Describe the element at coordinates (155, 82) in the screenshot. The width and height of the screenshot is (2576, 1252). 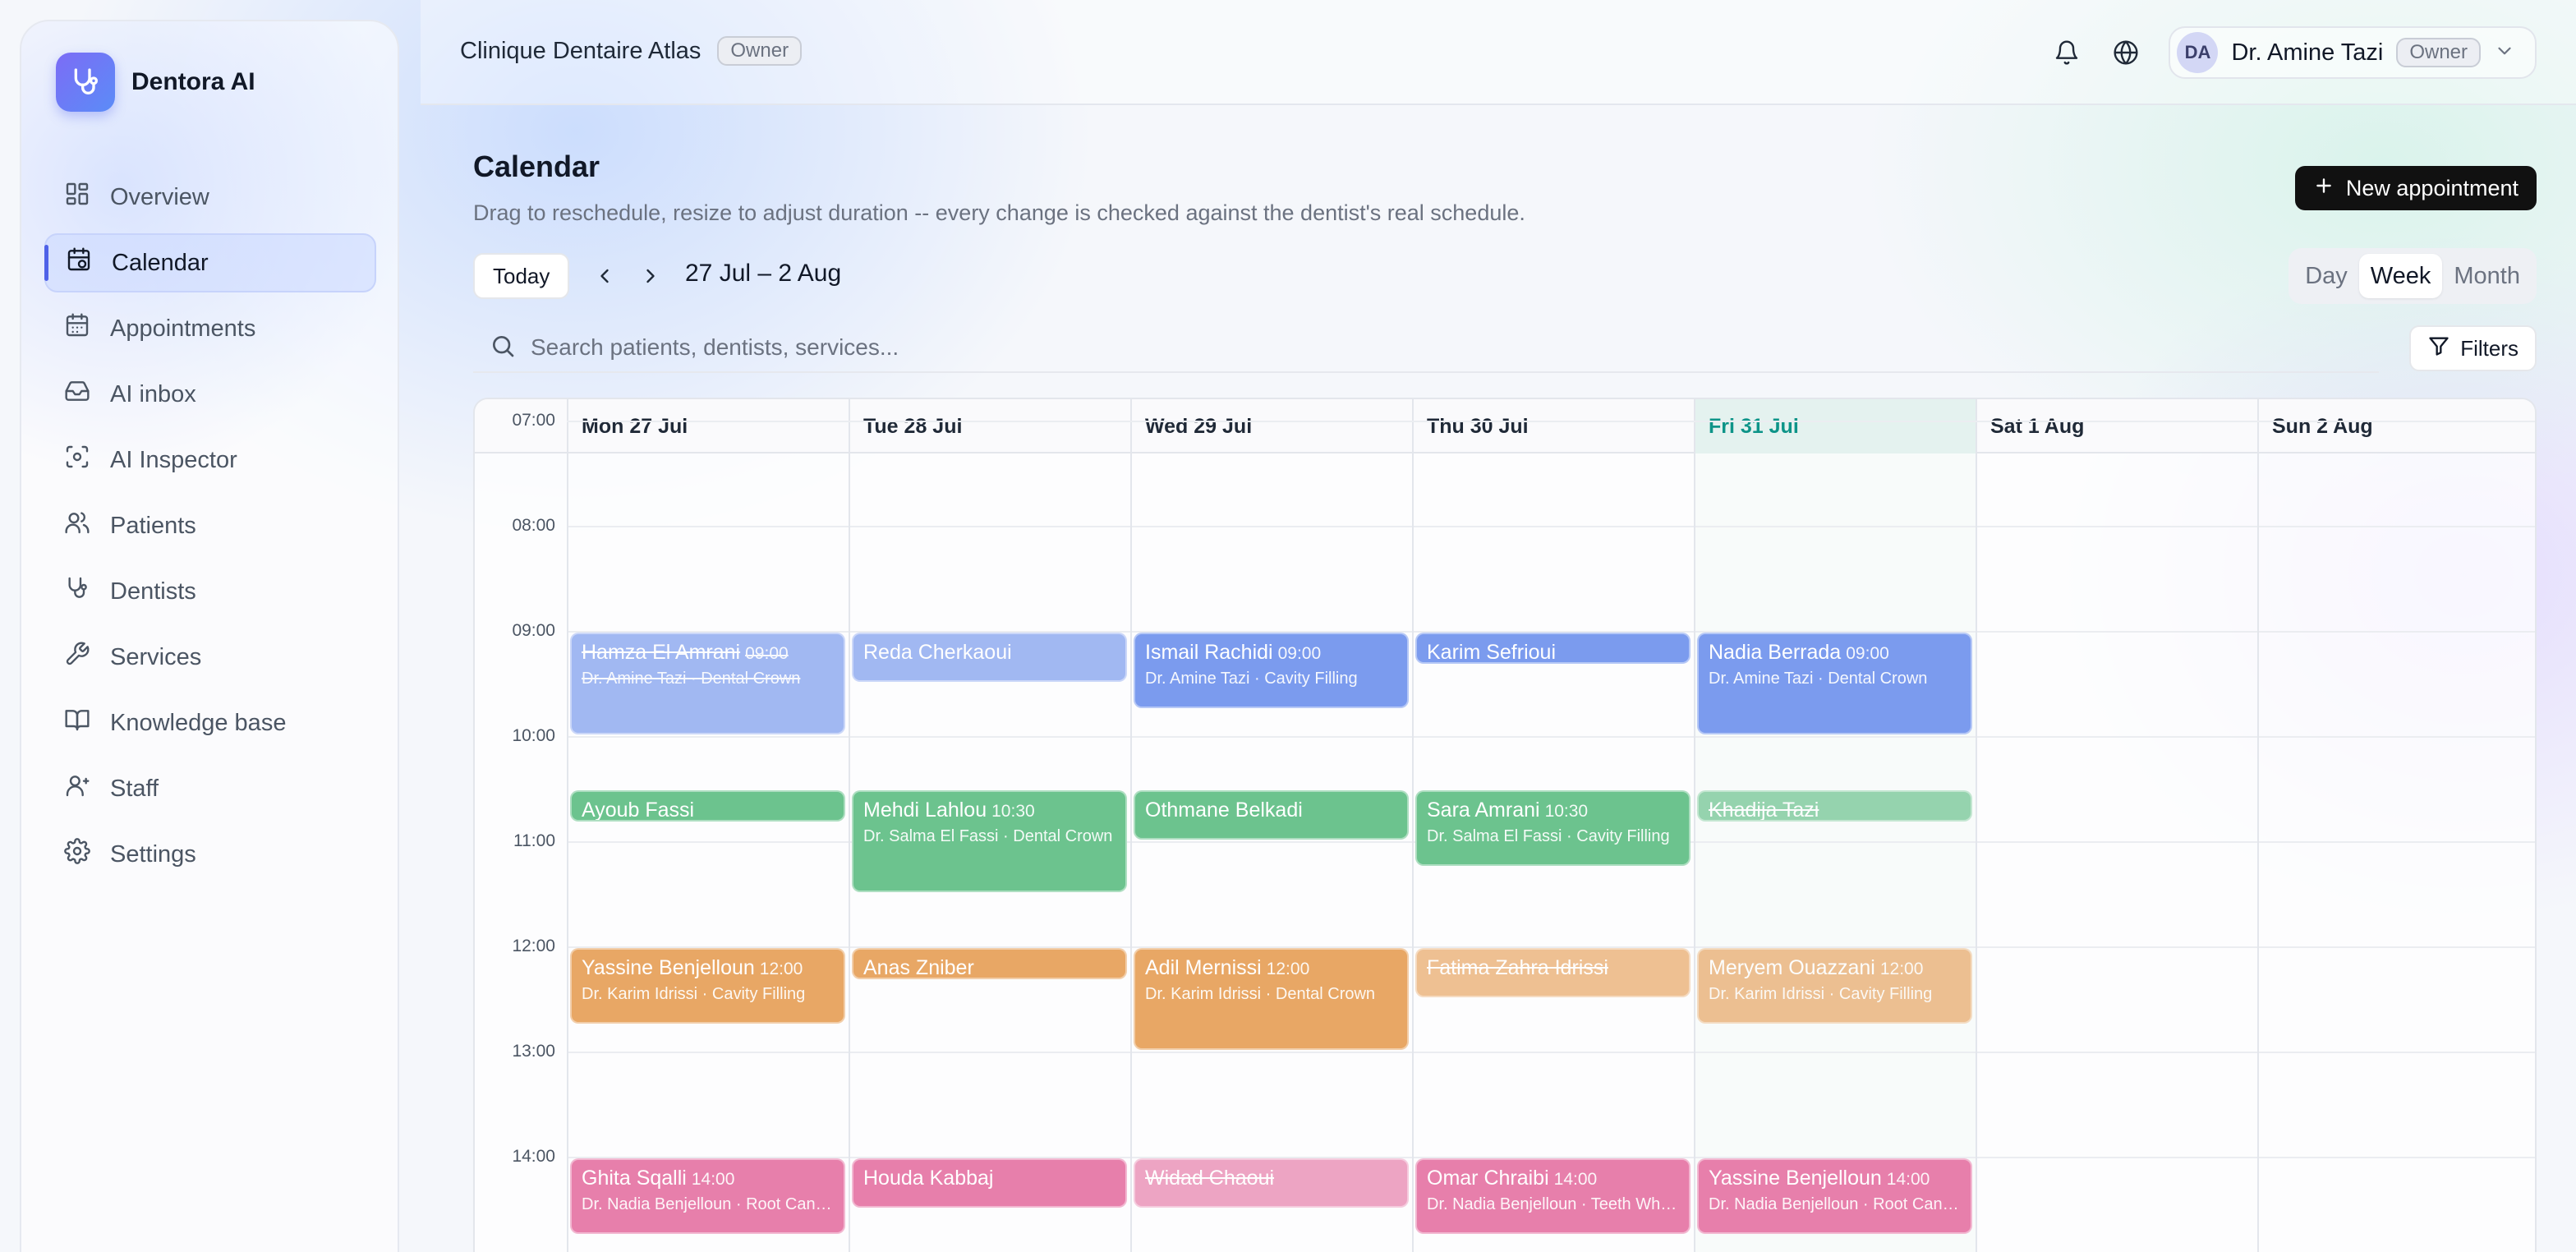
I see `brand: Dentora AI` at that location.